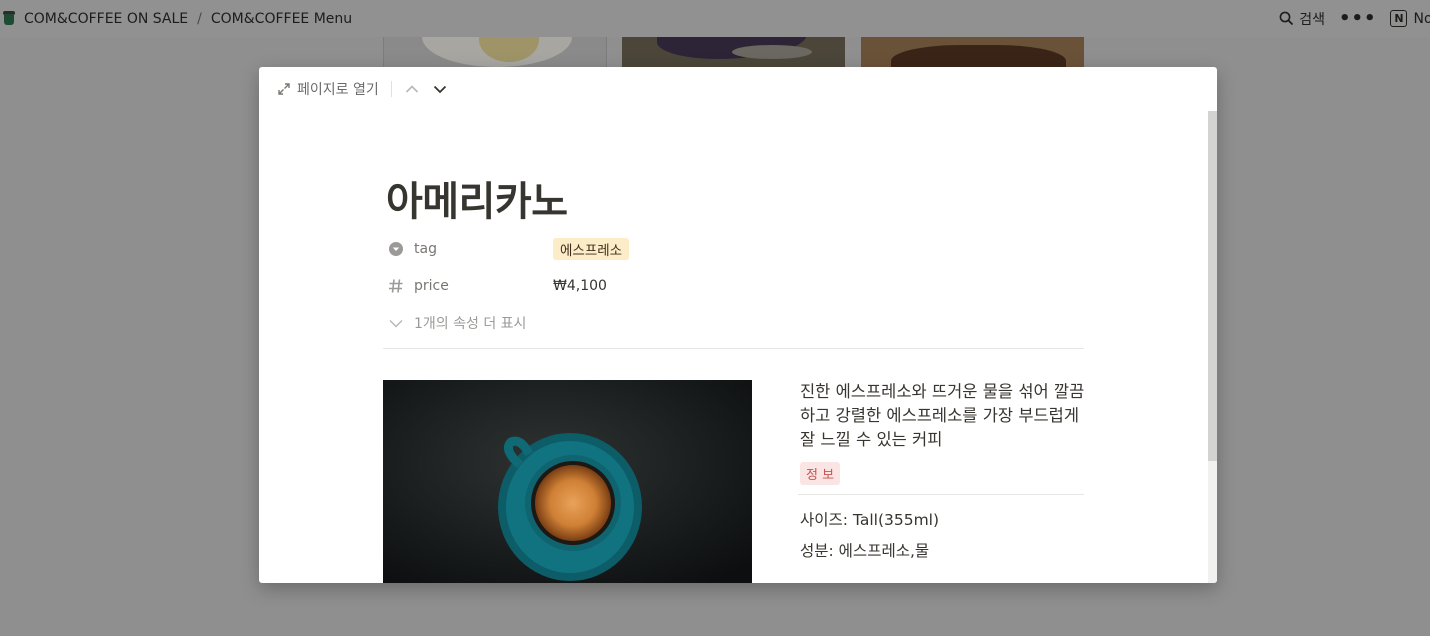  I want to click on info-divider, so click(941, 494).